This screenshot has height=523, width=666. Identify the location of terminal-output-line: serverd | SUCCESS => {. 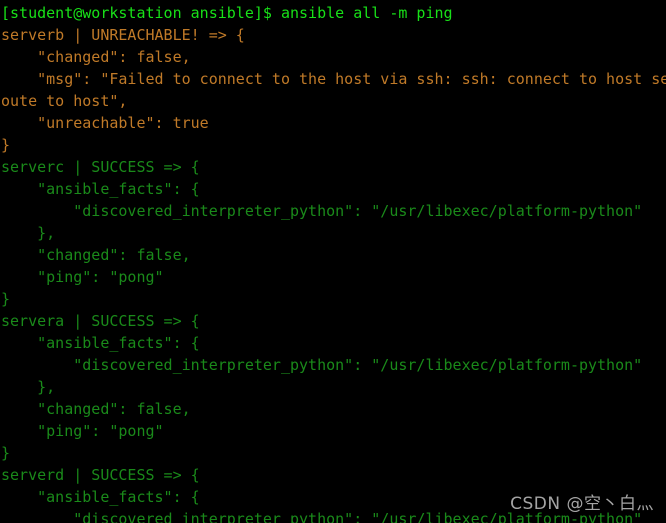
(100, 475).